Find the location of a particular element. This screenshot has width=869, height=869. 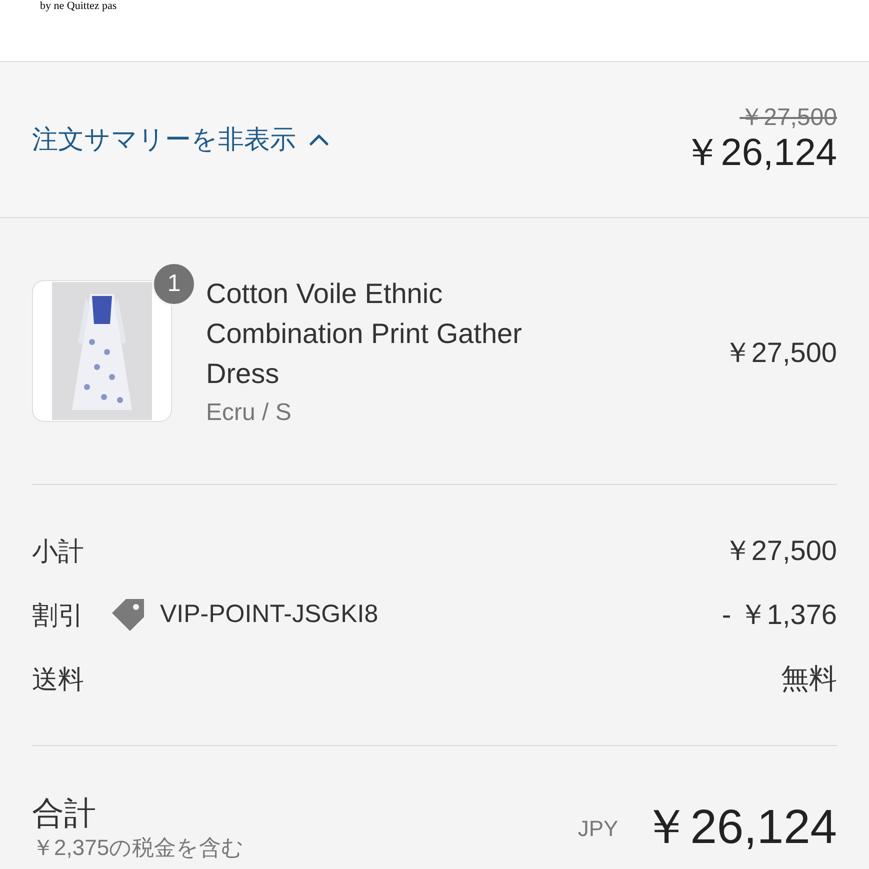

cost-value: 無料 is located at coordinates (809, 679).